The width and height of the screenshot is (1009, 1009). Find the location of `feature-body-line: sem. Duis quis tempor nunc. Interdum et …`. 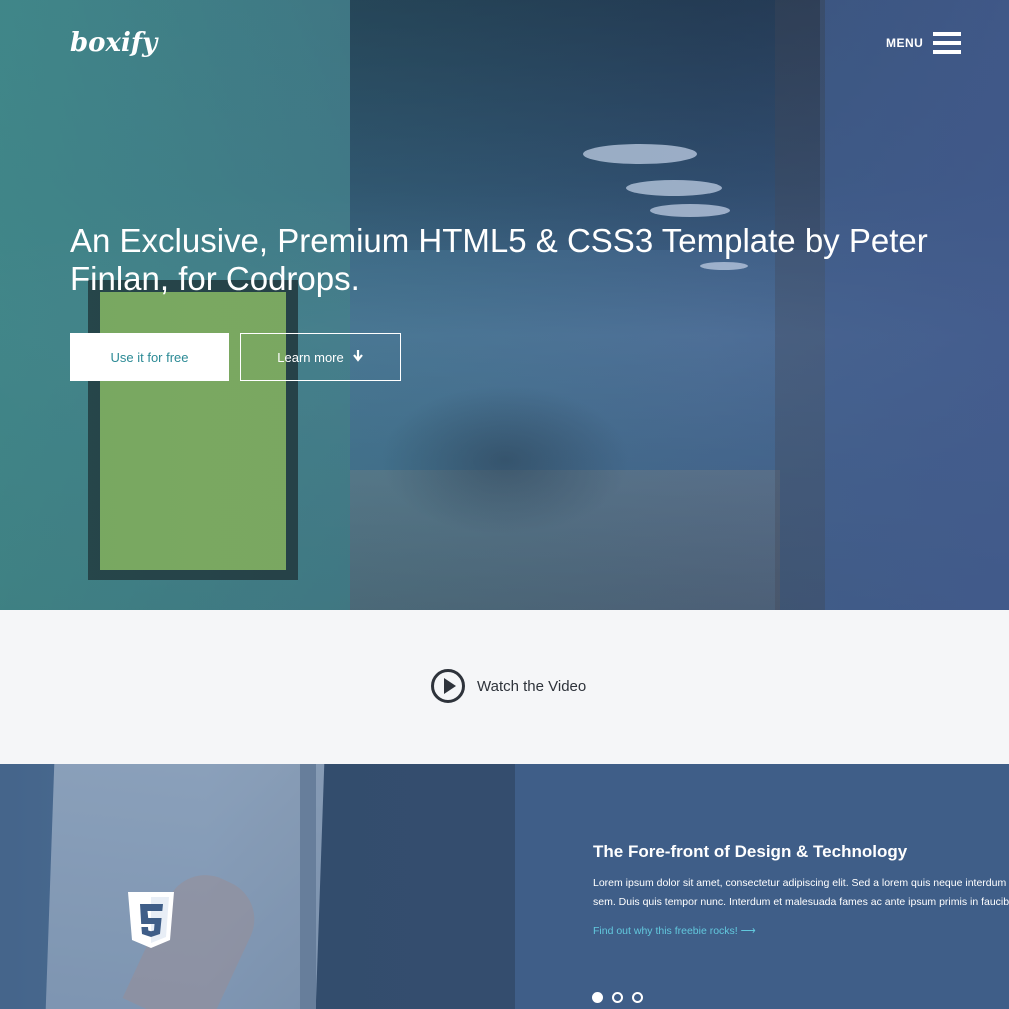

feature-body-line: sem. Duis quis tempor nunc. Interdum et … is located at coordinates (801, 902).